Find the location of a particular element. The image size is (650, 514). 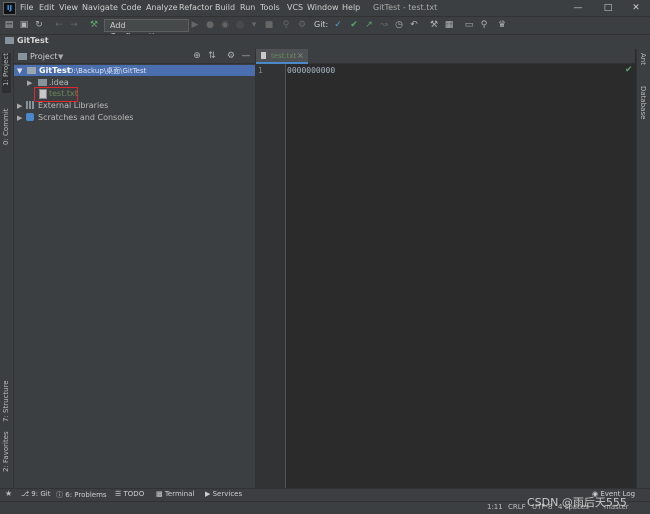

close-icon: ✕ is located at coordinates (635, 8).